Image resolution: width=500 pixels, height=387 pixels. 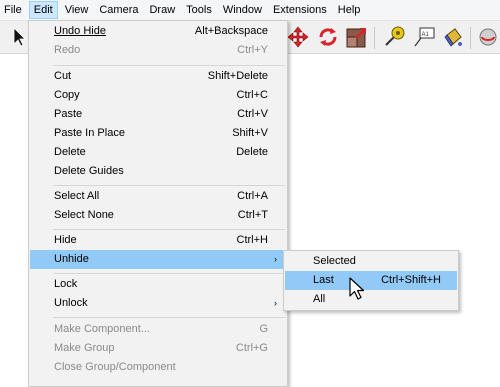 What do you see at coordinates (252, 196) in the screenshot?
I see `menu-item-shortcut: Ctrl+A` at bounding box center [252, 196].